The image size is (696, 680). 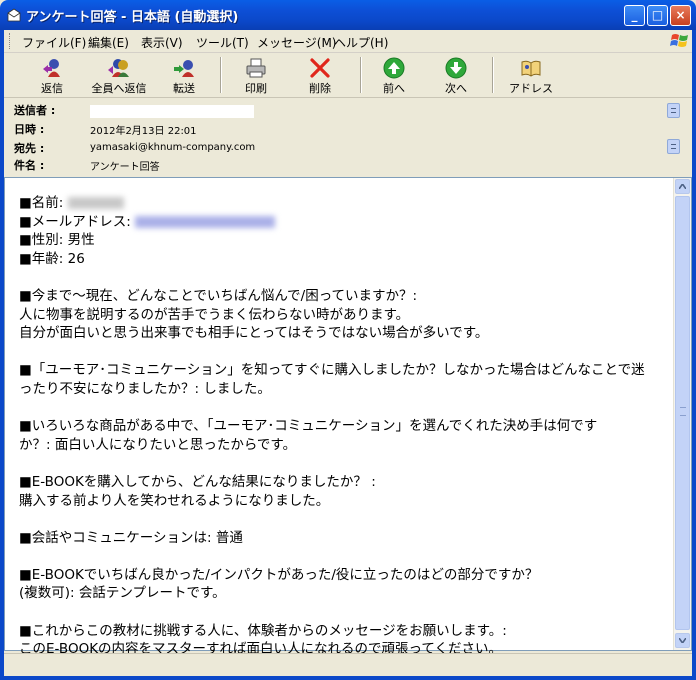 What do you see at coordinates (256, 68) in the screenshot?
I see `printer-icon` at bounding box center [256, 68].